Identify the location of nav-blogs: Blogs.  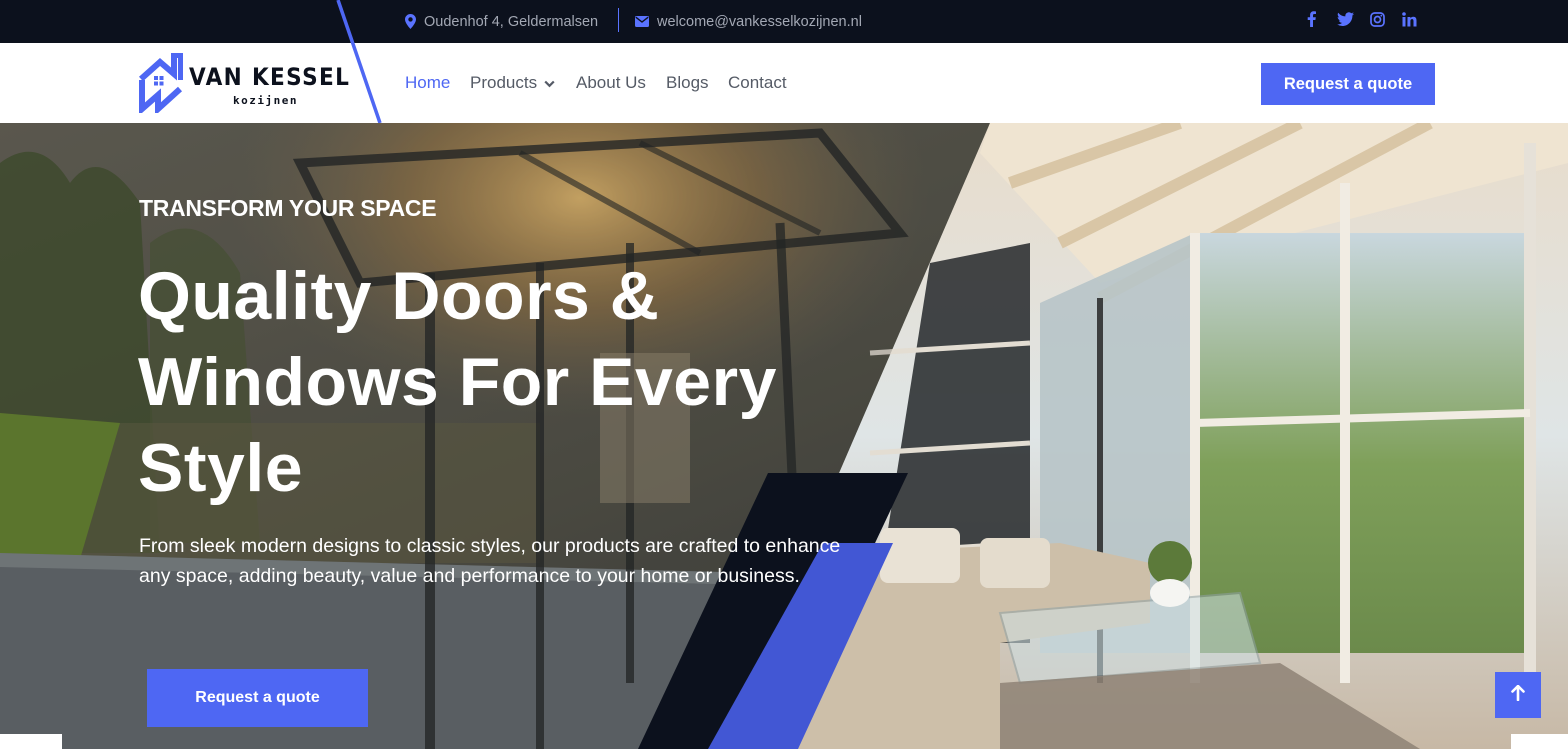
(687, 83).